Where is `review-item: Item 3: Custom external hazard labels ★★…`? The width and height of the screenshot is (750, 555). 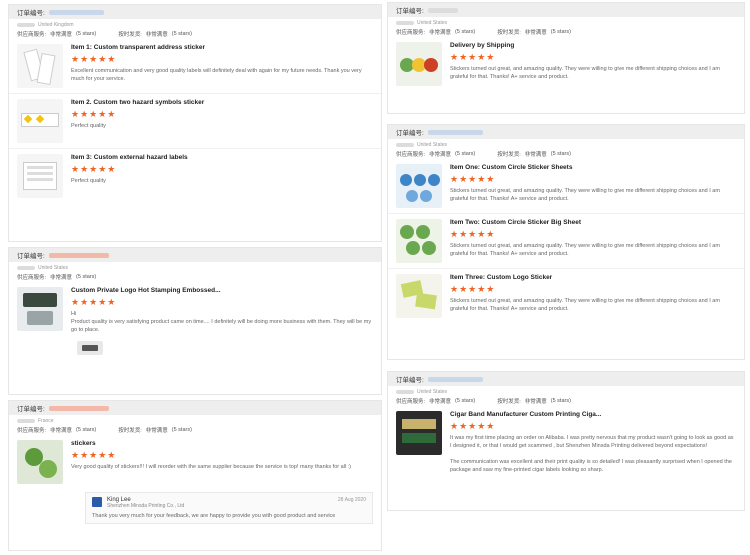 review-item: Item 3: Custom external hazard labels ★★… is located at coordinates (195, 176).